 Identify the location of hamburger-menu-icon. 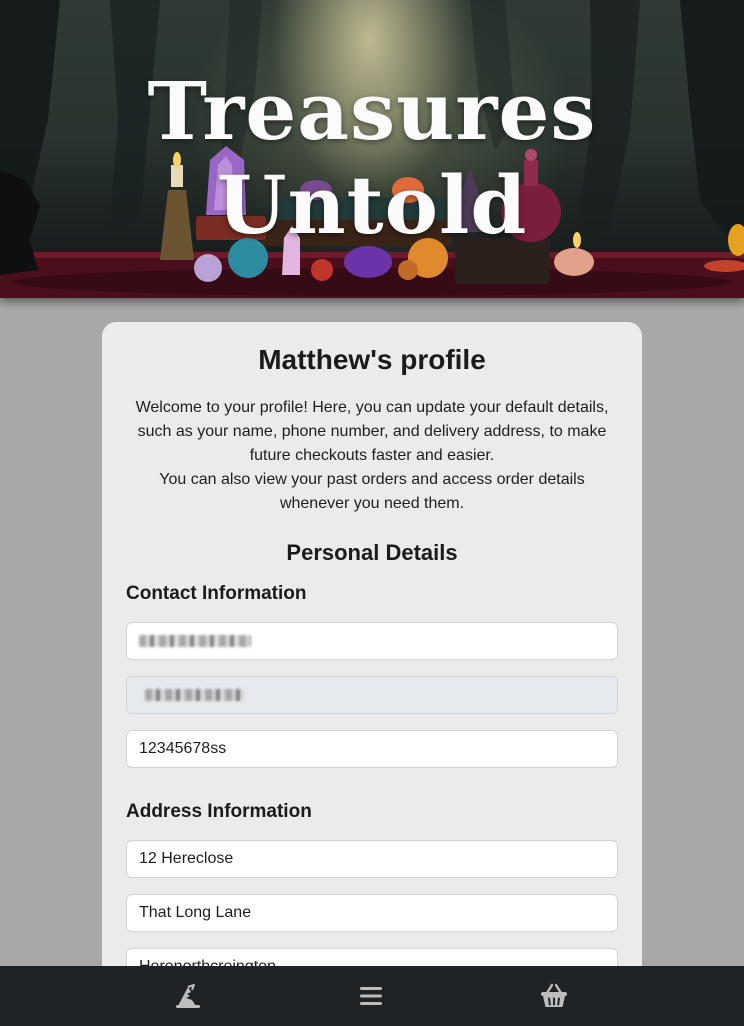
(371, 996).